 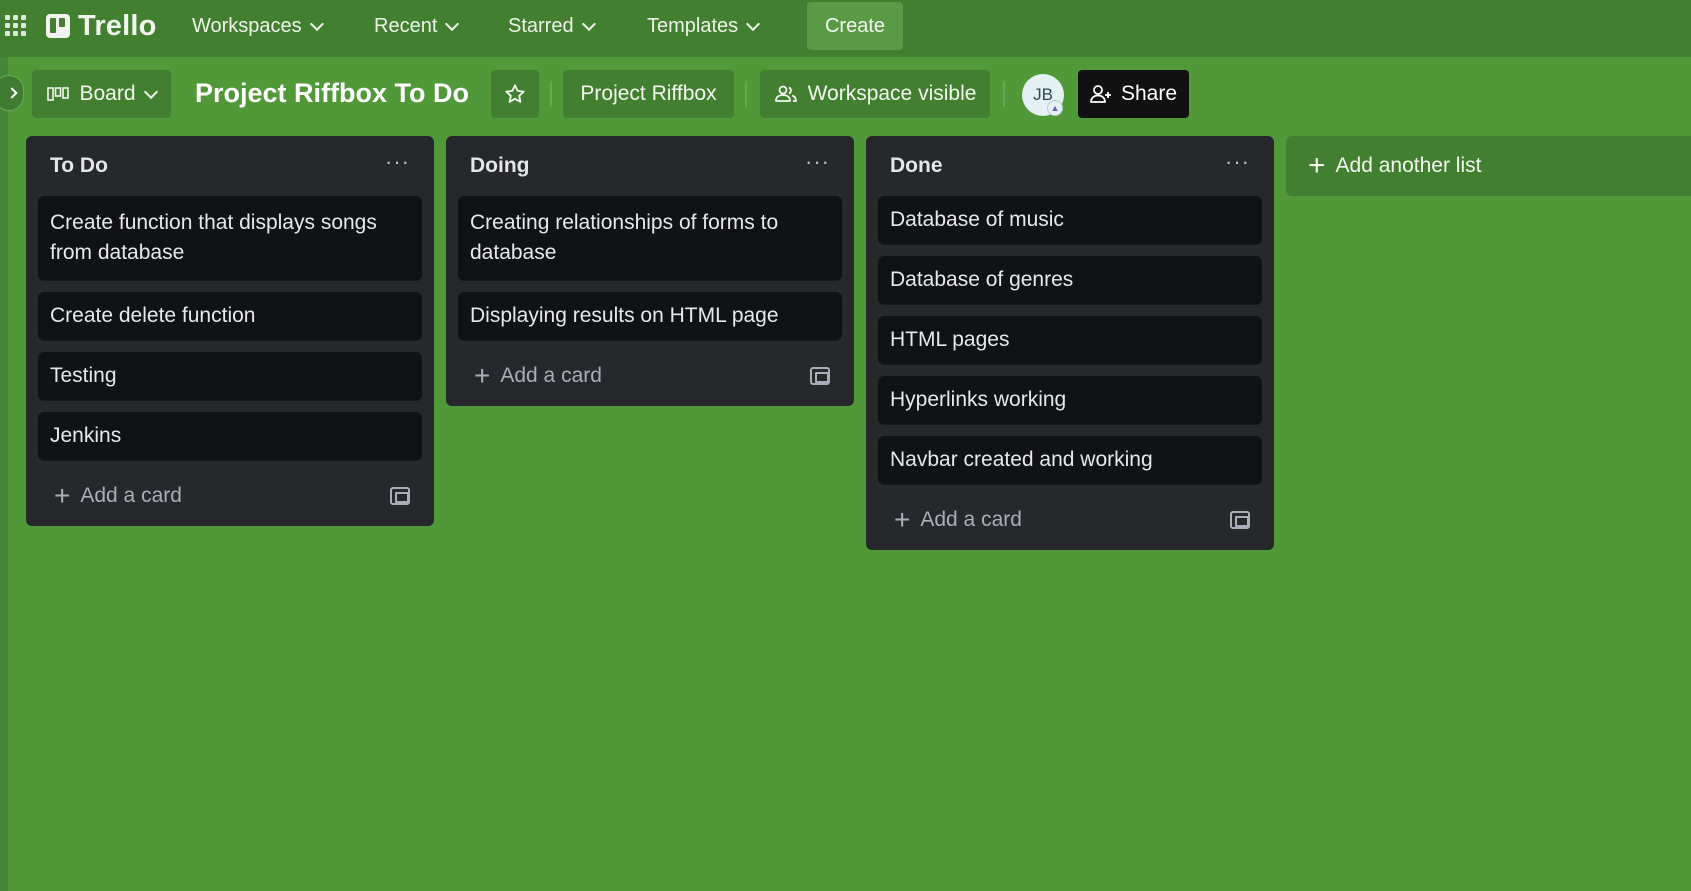 I want to click on card: HTML pages, so click(x=1070, y=340).